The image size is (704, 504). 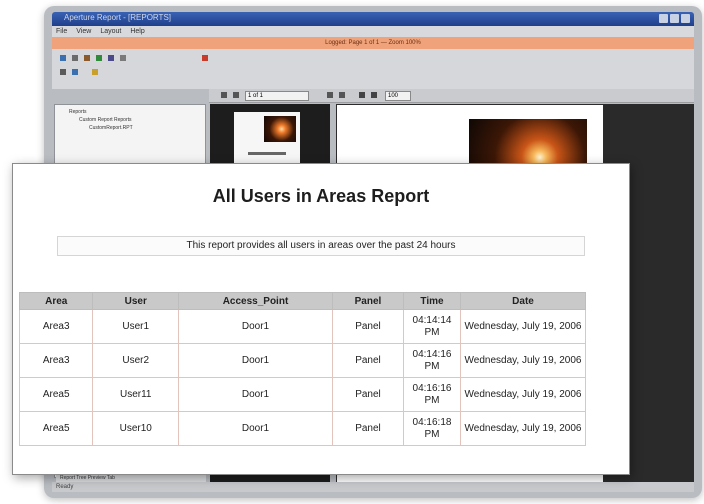 I want to click on refresh-icon, so click(x=99, y=58).